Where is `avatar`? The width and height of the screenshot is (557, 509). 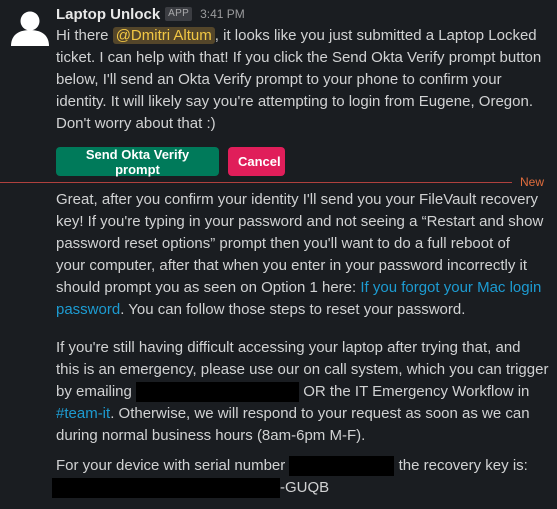 avatar is located at coordinates (30, 28).